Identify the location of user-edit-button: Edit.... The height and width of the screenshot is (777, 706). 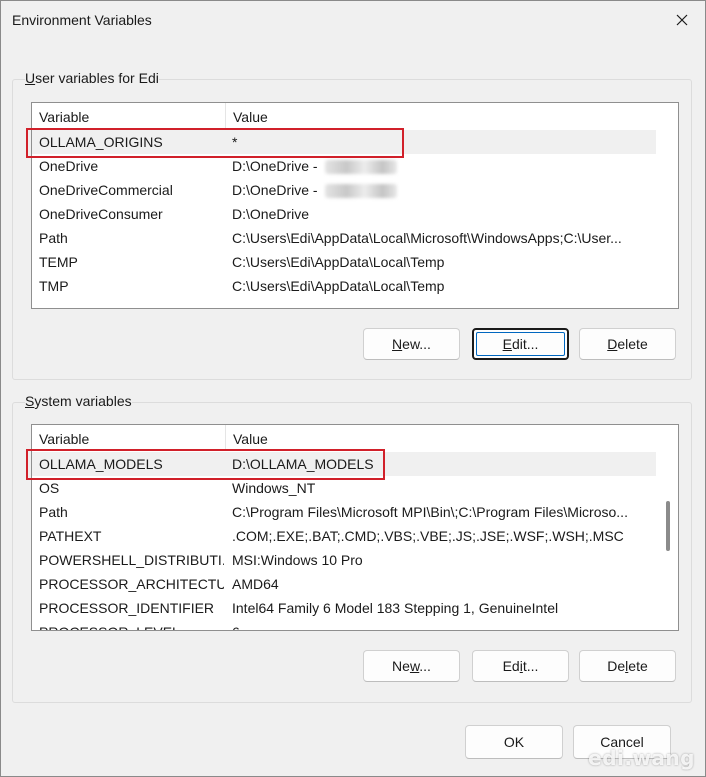
(520, 344).